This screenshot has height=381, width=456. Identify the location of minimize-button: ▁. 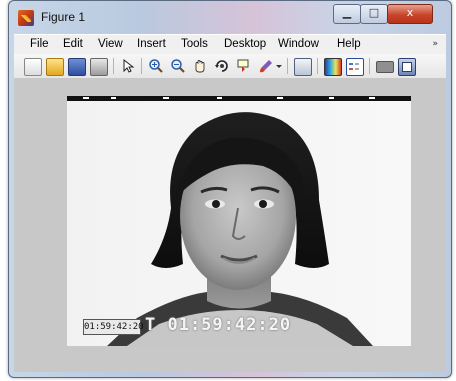
(347, 14).